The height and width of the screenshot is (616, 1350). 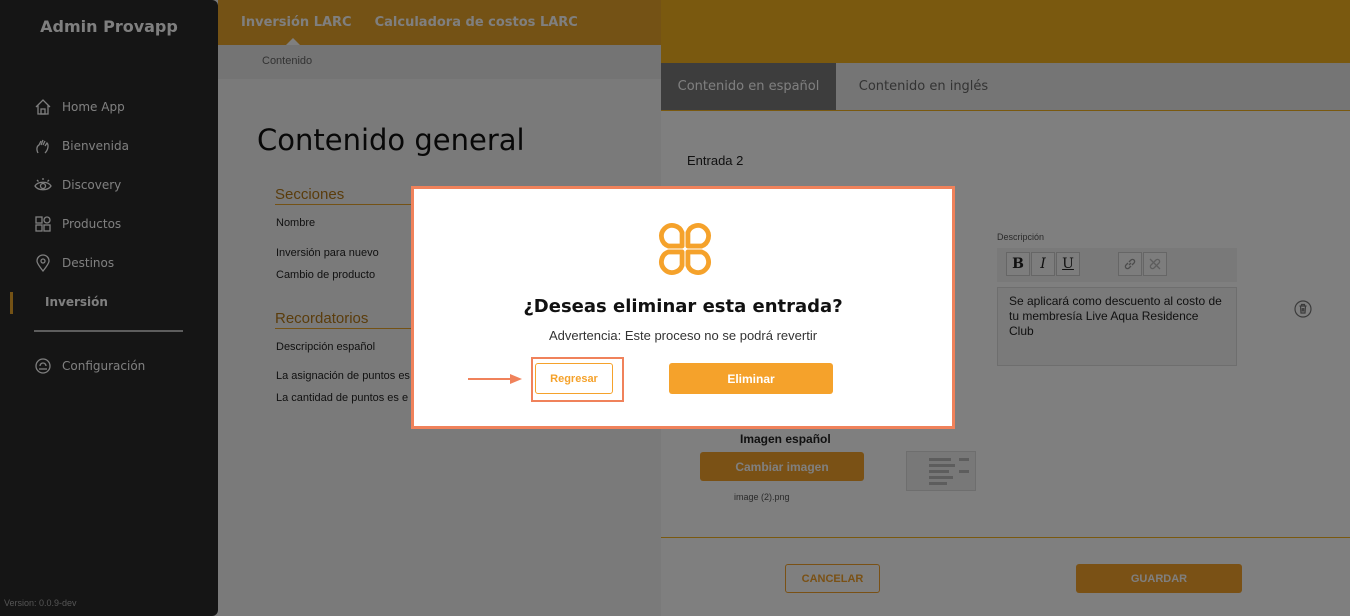 I want to click on dialog-title: ¿Deseas eliminar esta entrada?, so click(x=683, y=306).